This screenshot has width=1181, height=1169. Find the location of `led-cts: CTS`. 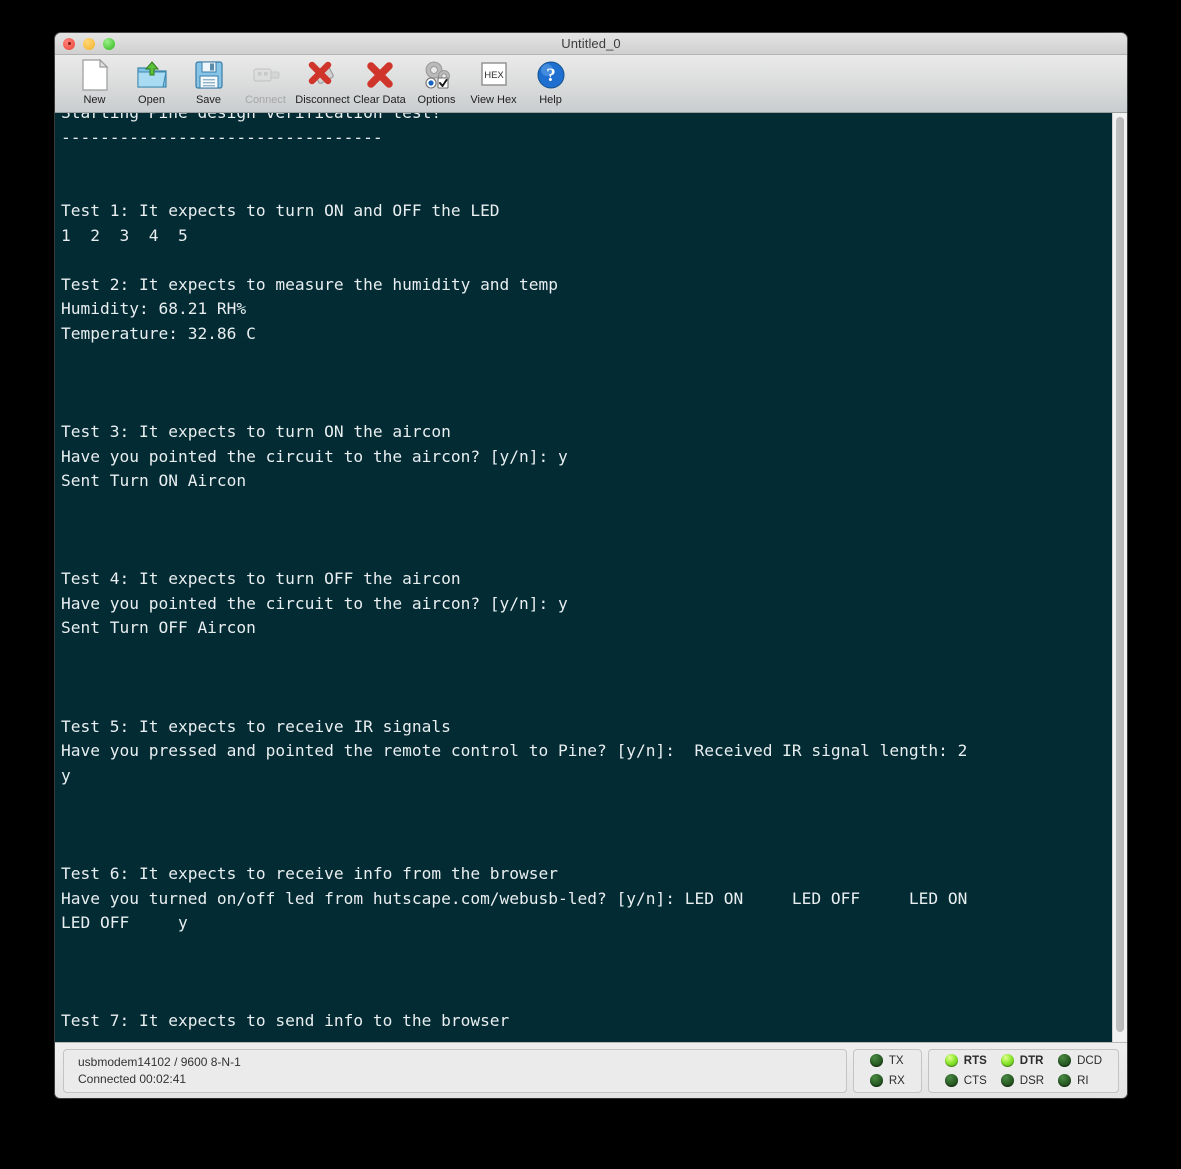

led-cts: CTS is located at coordinates (965, 1080).